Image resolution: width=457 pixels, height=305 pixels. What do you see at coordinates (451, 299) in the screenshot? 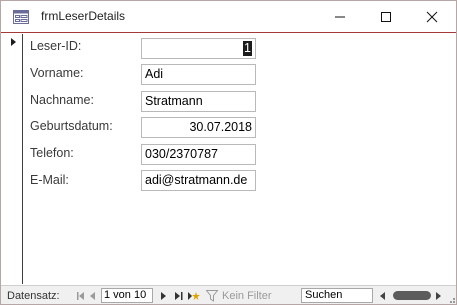
I see `resize-grip-icon` at bounding box center [451, 299].